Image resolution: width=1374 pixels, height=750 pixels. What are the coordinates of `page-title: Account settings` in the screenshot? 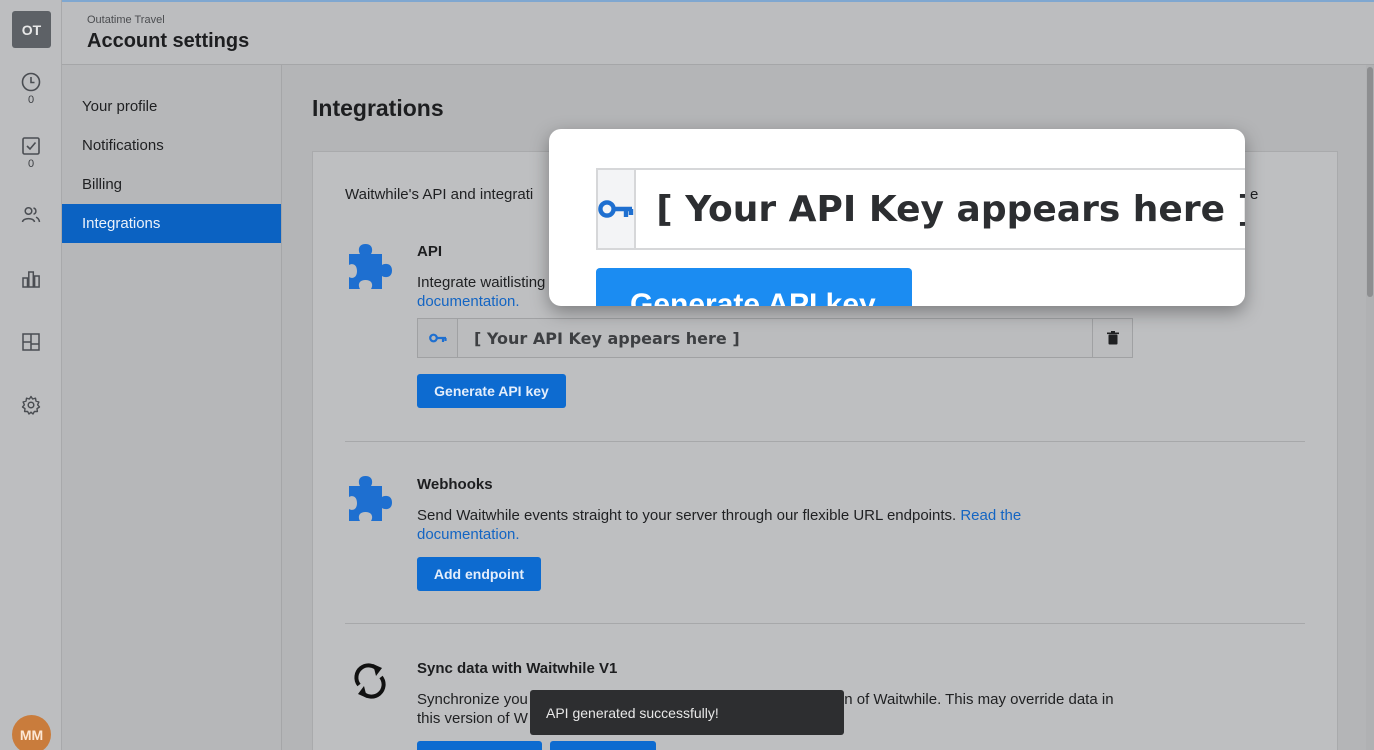 It's located at (168, 41).